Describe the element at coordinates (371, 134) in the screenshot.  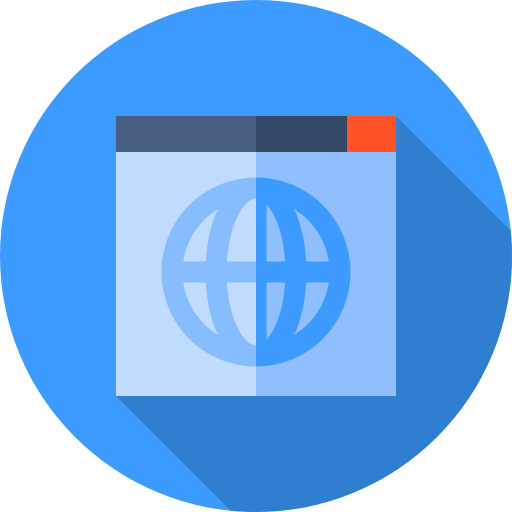
I see `close-button` at that location.